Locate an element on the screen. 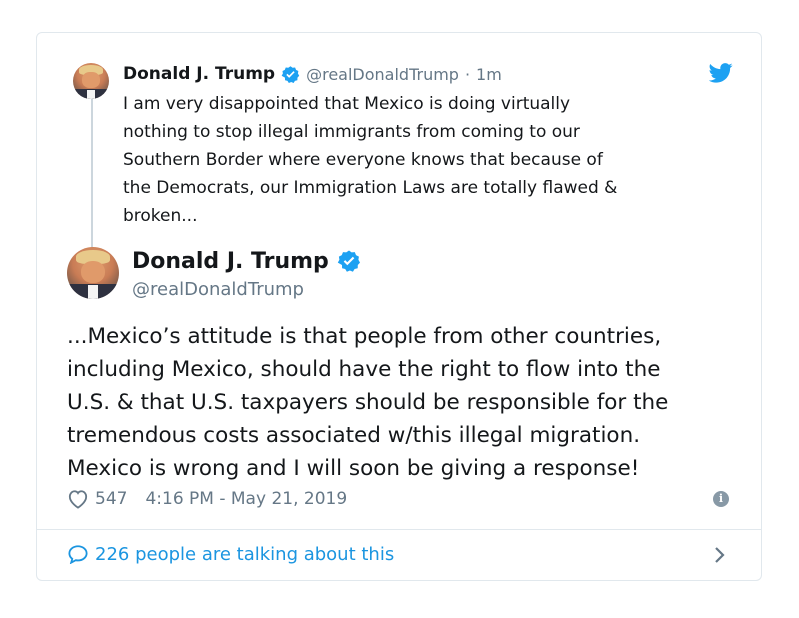 The height and width of the screenshot is (618, 799). tweet-timestamp: 4:16 PM - May 21, 2019 is located at coordinates (246, 499).